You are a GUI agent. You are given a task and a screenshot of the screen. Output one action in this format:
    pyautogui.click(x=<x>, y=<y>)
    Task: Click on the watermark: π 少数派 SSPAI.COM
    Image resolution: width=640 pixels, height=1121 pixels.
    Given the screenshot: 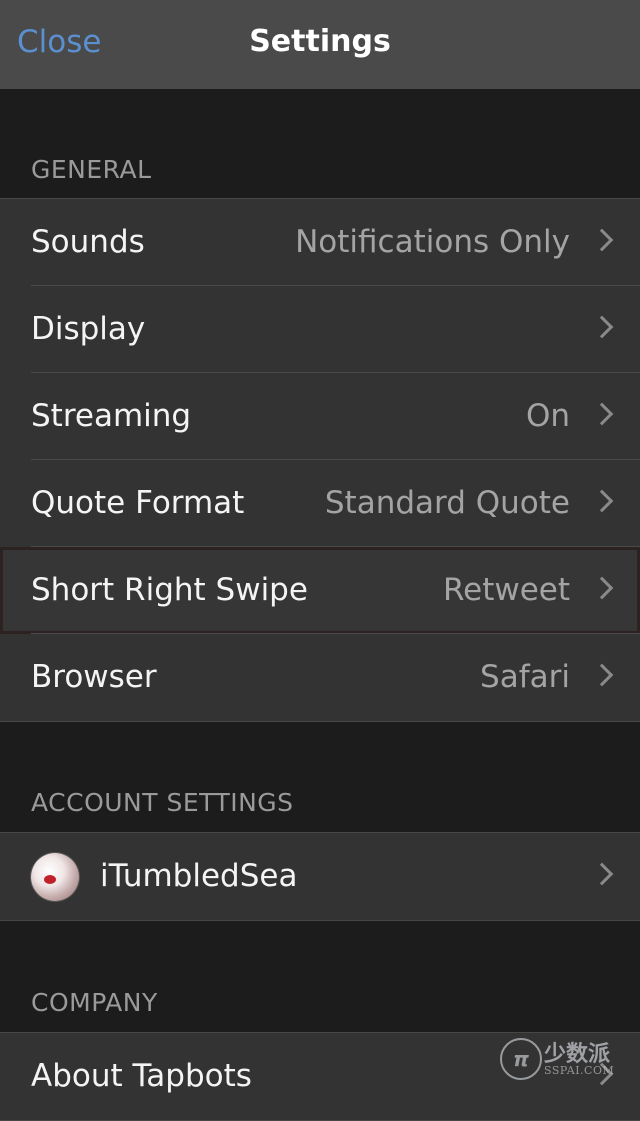 What is the action you would take?
    pyautogui.click(x=563, y=1059)
    